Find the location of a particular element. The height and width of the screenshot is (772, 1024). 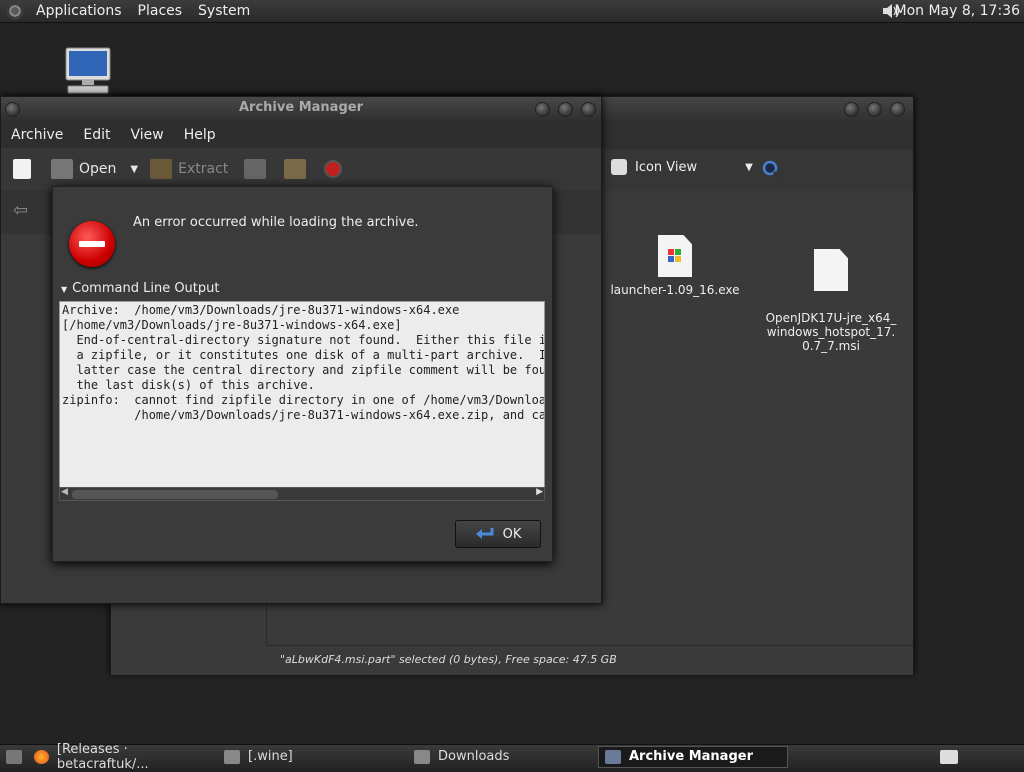

menubar: Archive Edit View Help is located at coordinates (301, 135).